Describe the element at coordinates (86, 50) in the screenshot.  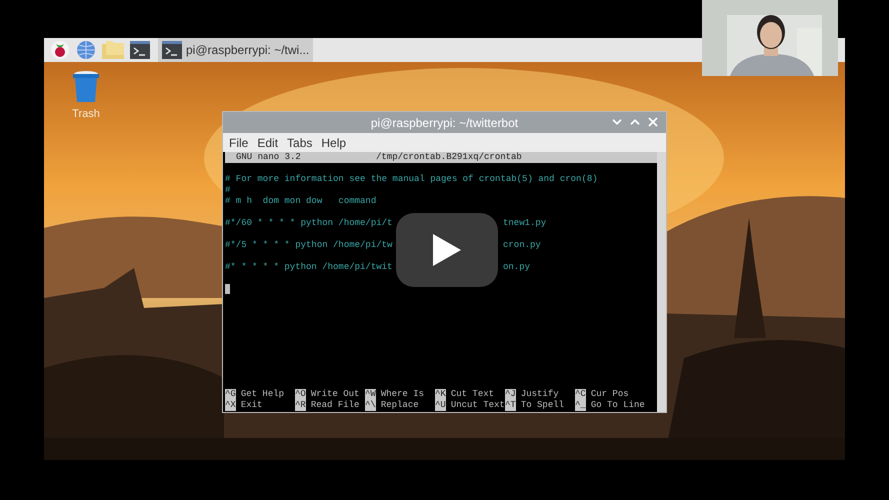
I see `globe-icon` at that location.